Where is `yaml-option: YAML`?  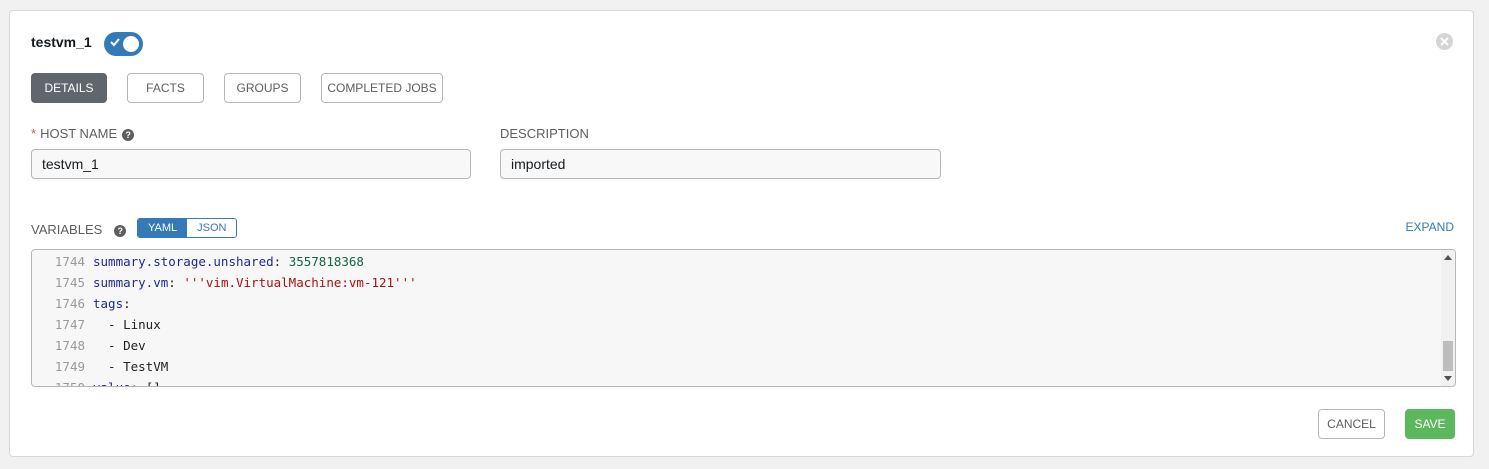
yaml-option: YAML is located at coordinates (163, 228).